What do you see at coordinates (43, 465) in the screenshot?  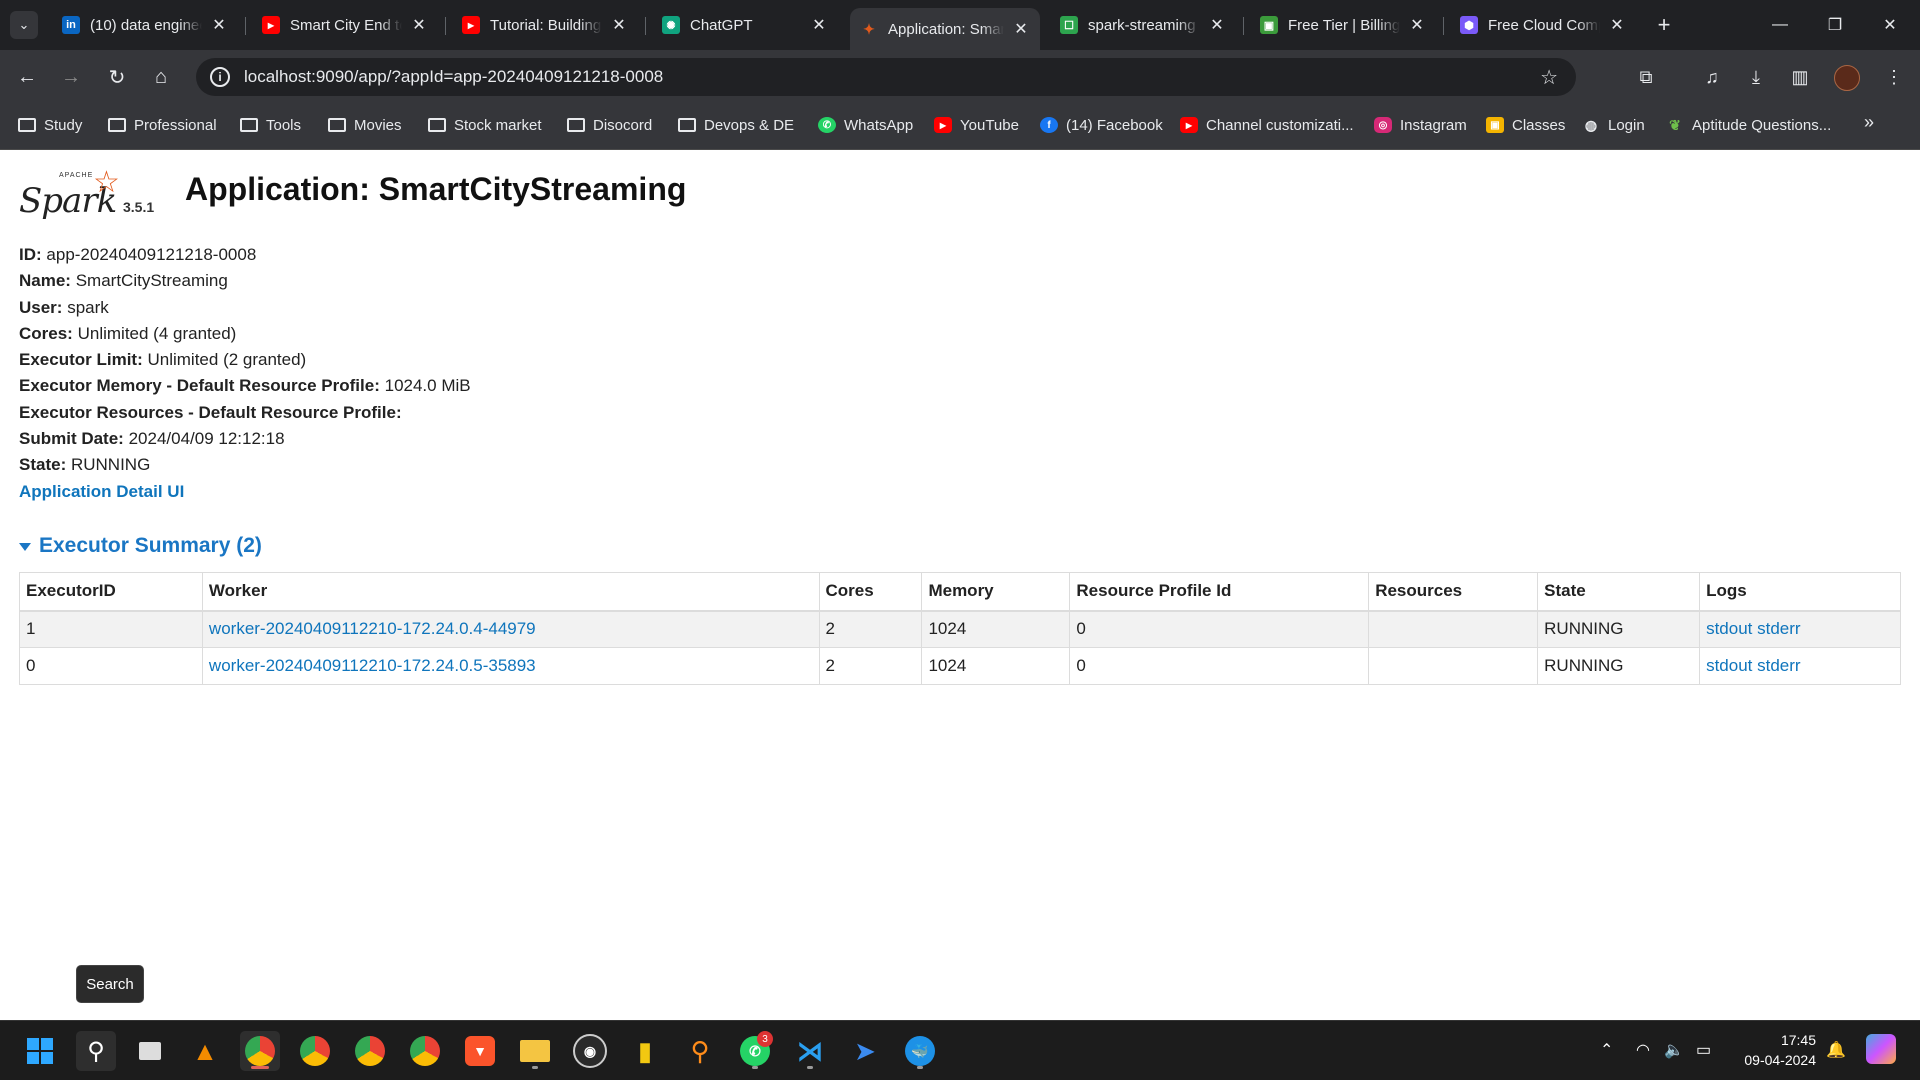 I see `info-label: State:` at bounding box center [43, 465].